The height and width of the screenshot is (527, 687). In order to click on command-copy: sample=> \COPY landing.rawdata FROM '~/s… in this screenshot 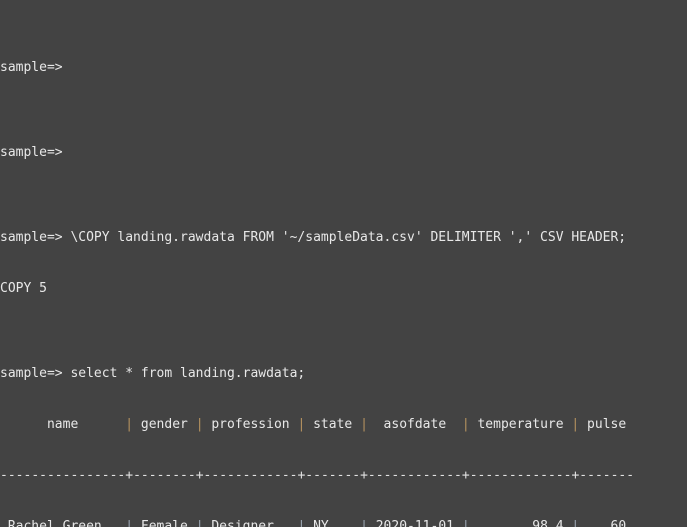, I will do `click(313, 237)`.